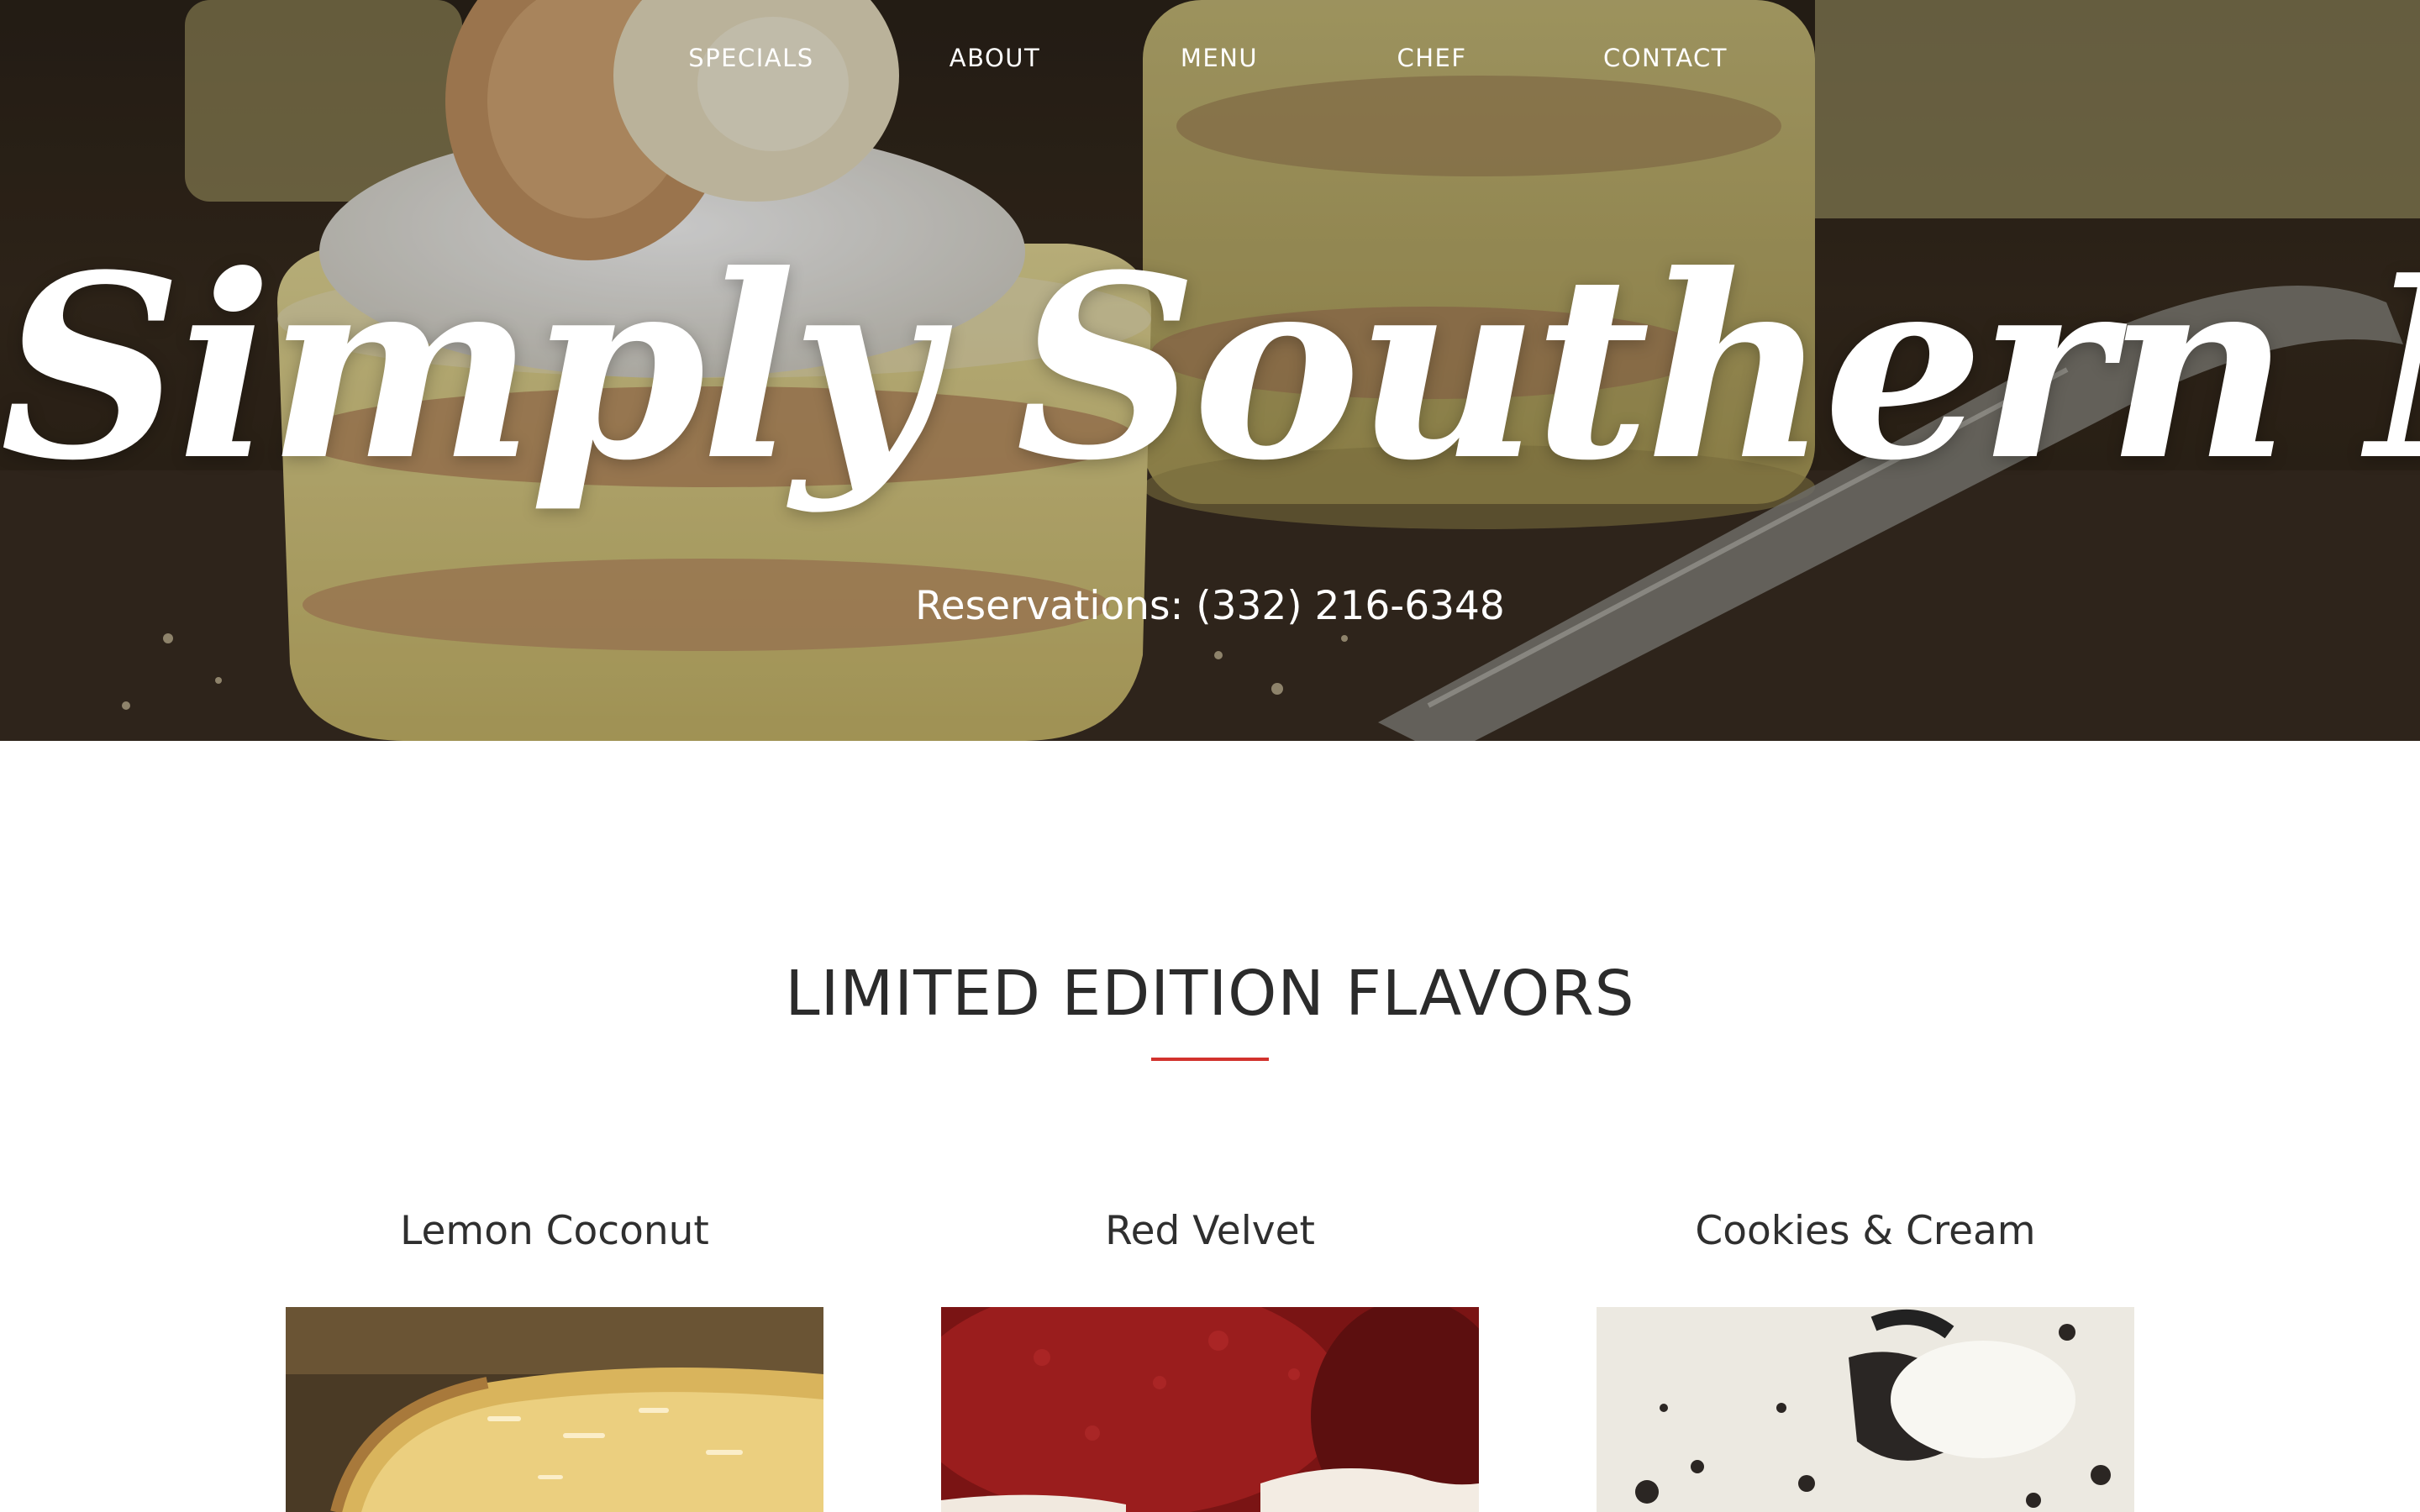  Describe the element at coordinates (1665, 58) in the screenshot. I see `nav-item-contact: CONTACT` at that location.